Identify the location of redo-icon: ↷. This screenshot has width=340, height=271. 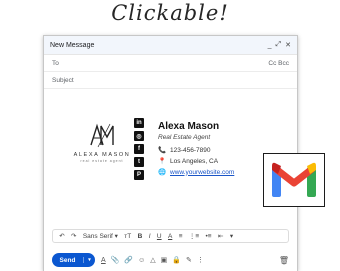
(73, 236).